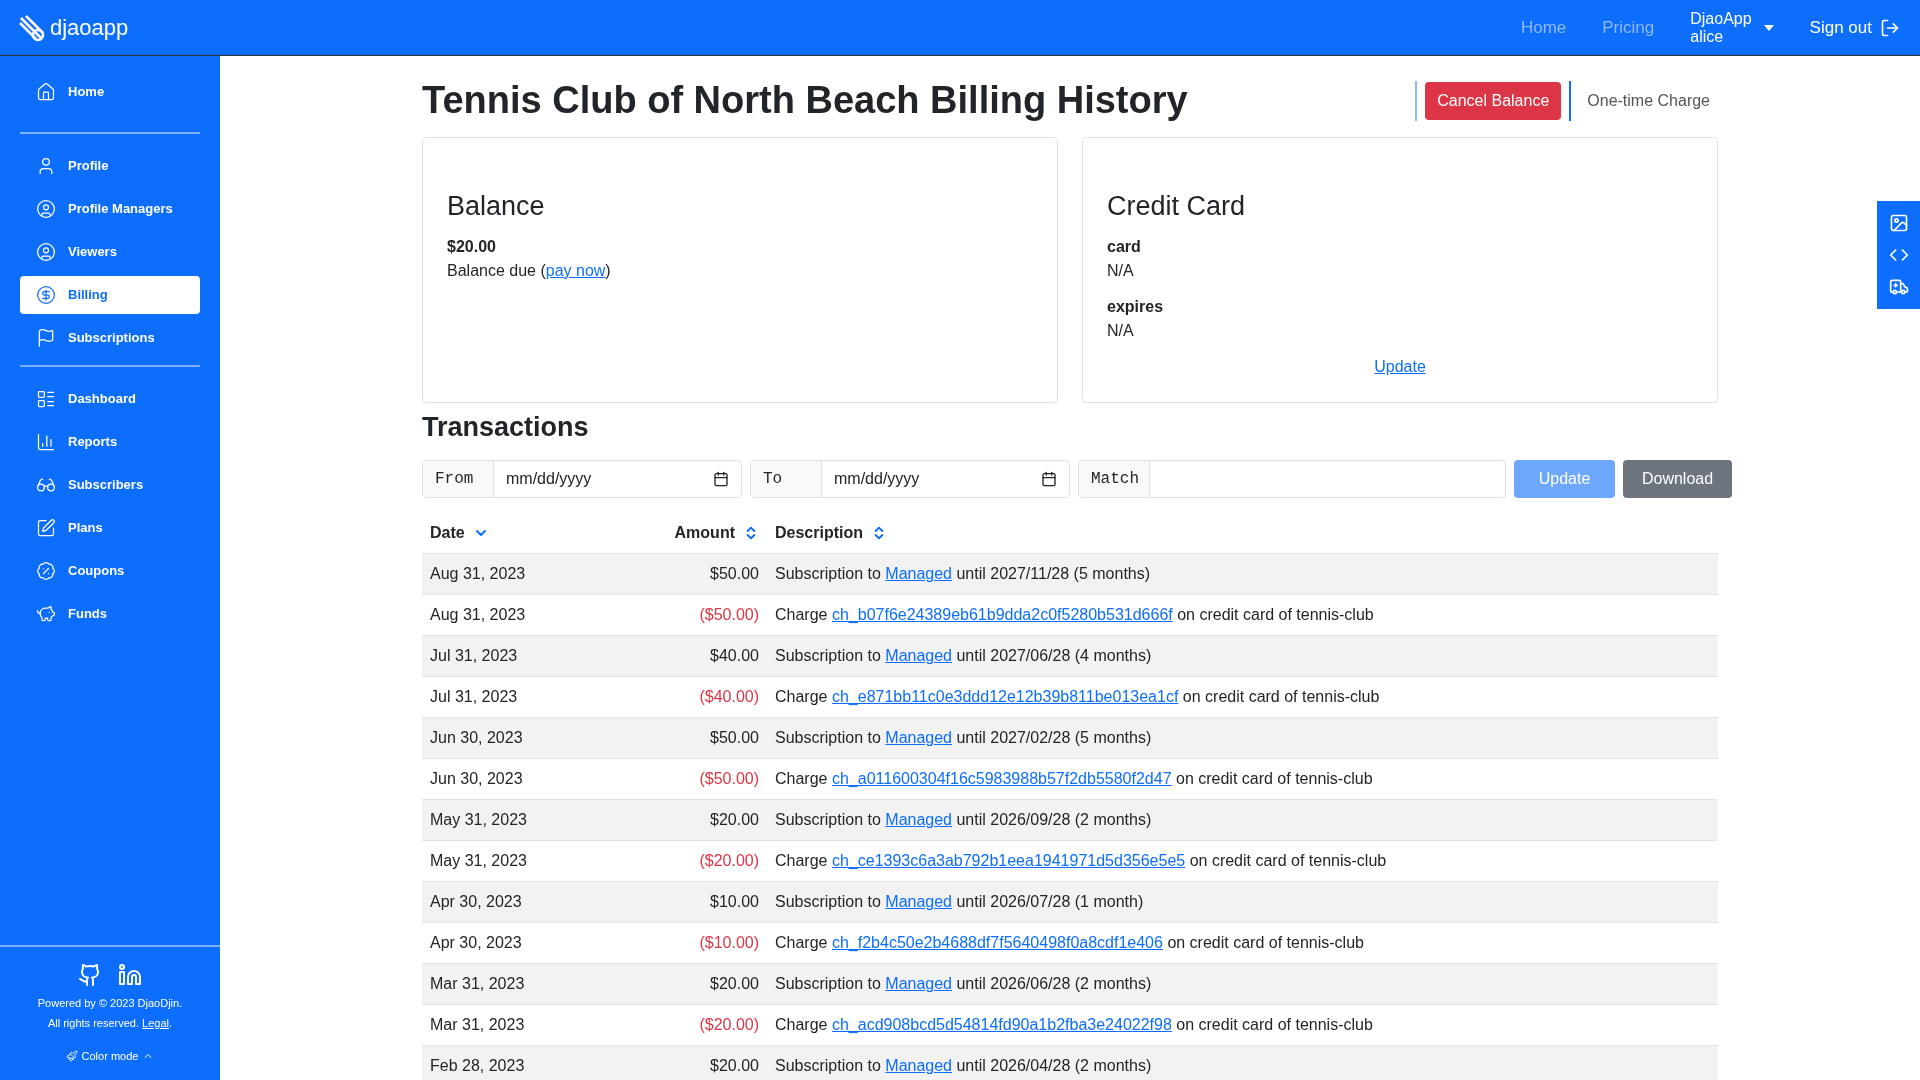 The width and height of the screenshot is (1920, 1080). Describe the element at coordinates (1854, 27) in the screenshot. I see `sign-out-link: Sign out` at that location.